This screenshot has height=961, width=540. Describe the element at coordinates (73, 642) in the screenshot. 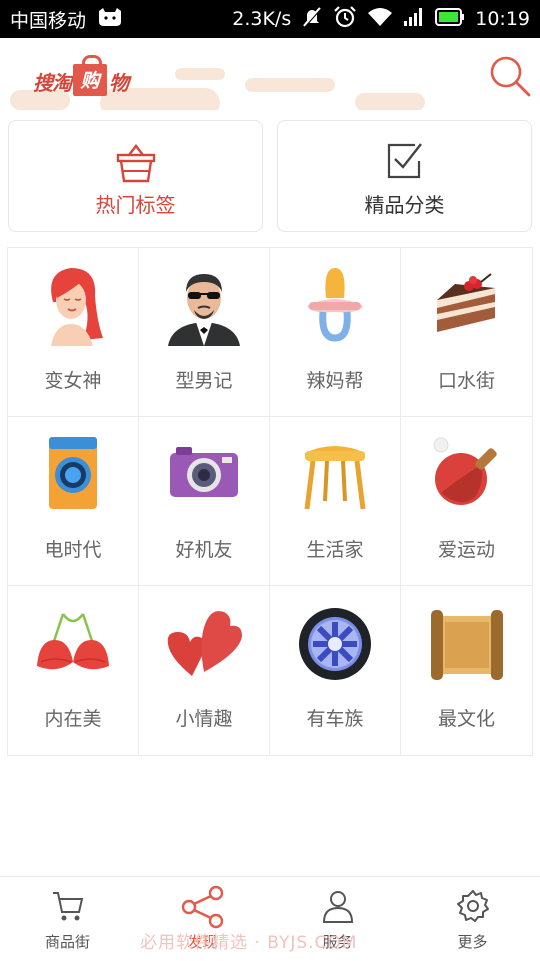

I see `bra-icon` at that location.